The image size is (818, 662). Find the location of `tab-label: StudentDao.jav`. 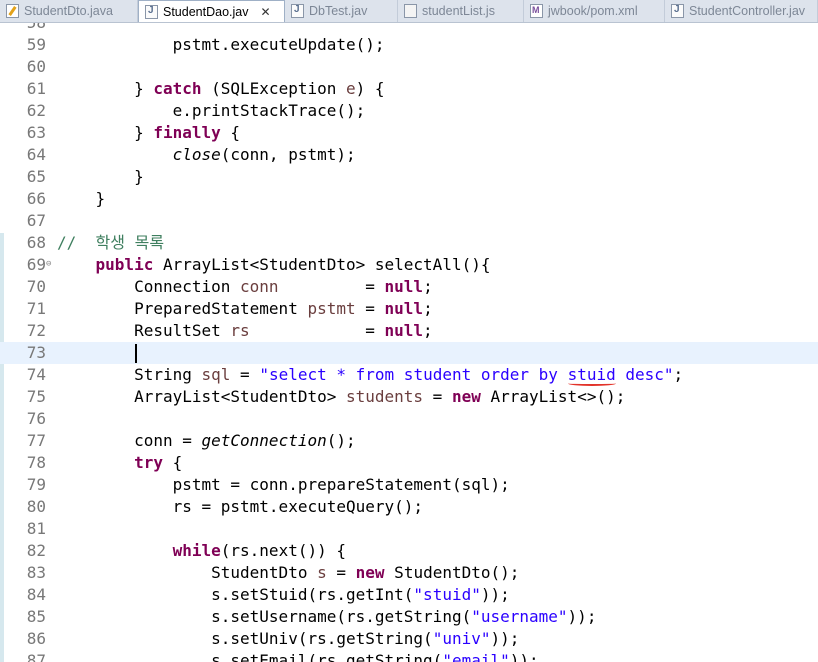

tab-label: StudentDao.jav is located at coordinates (206, 12).